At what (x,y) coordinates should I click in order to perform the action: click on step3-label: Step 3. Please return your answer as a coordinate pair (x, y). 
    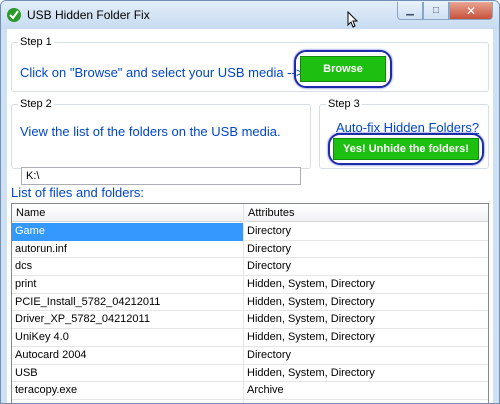
    Looking at the image, I should click on (344, 104).